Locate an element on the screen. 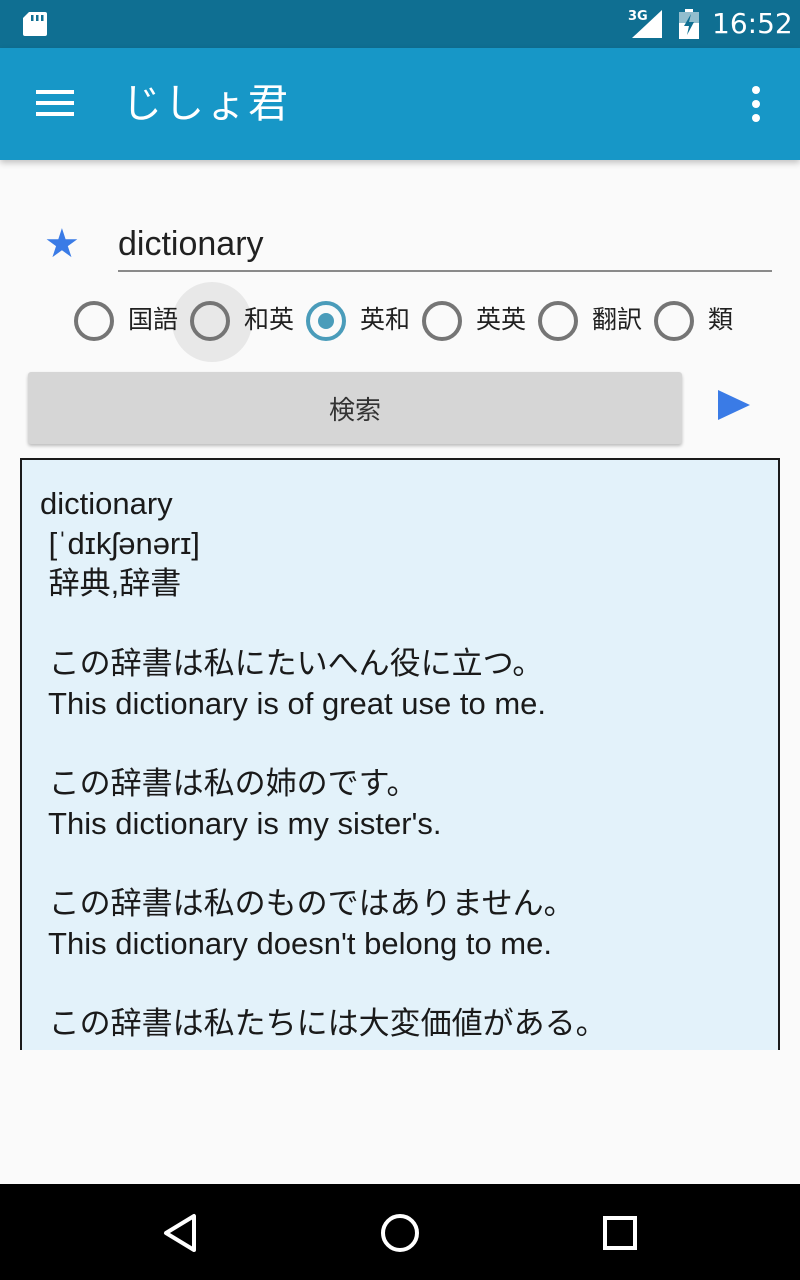  result-line: この辞書は私にたいへん役に立つ。 is located at coordinates (292, 663).